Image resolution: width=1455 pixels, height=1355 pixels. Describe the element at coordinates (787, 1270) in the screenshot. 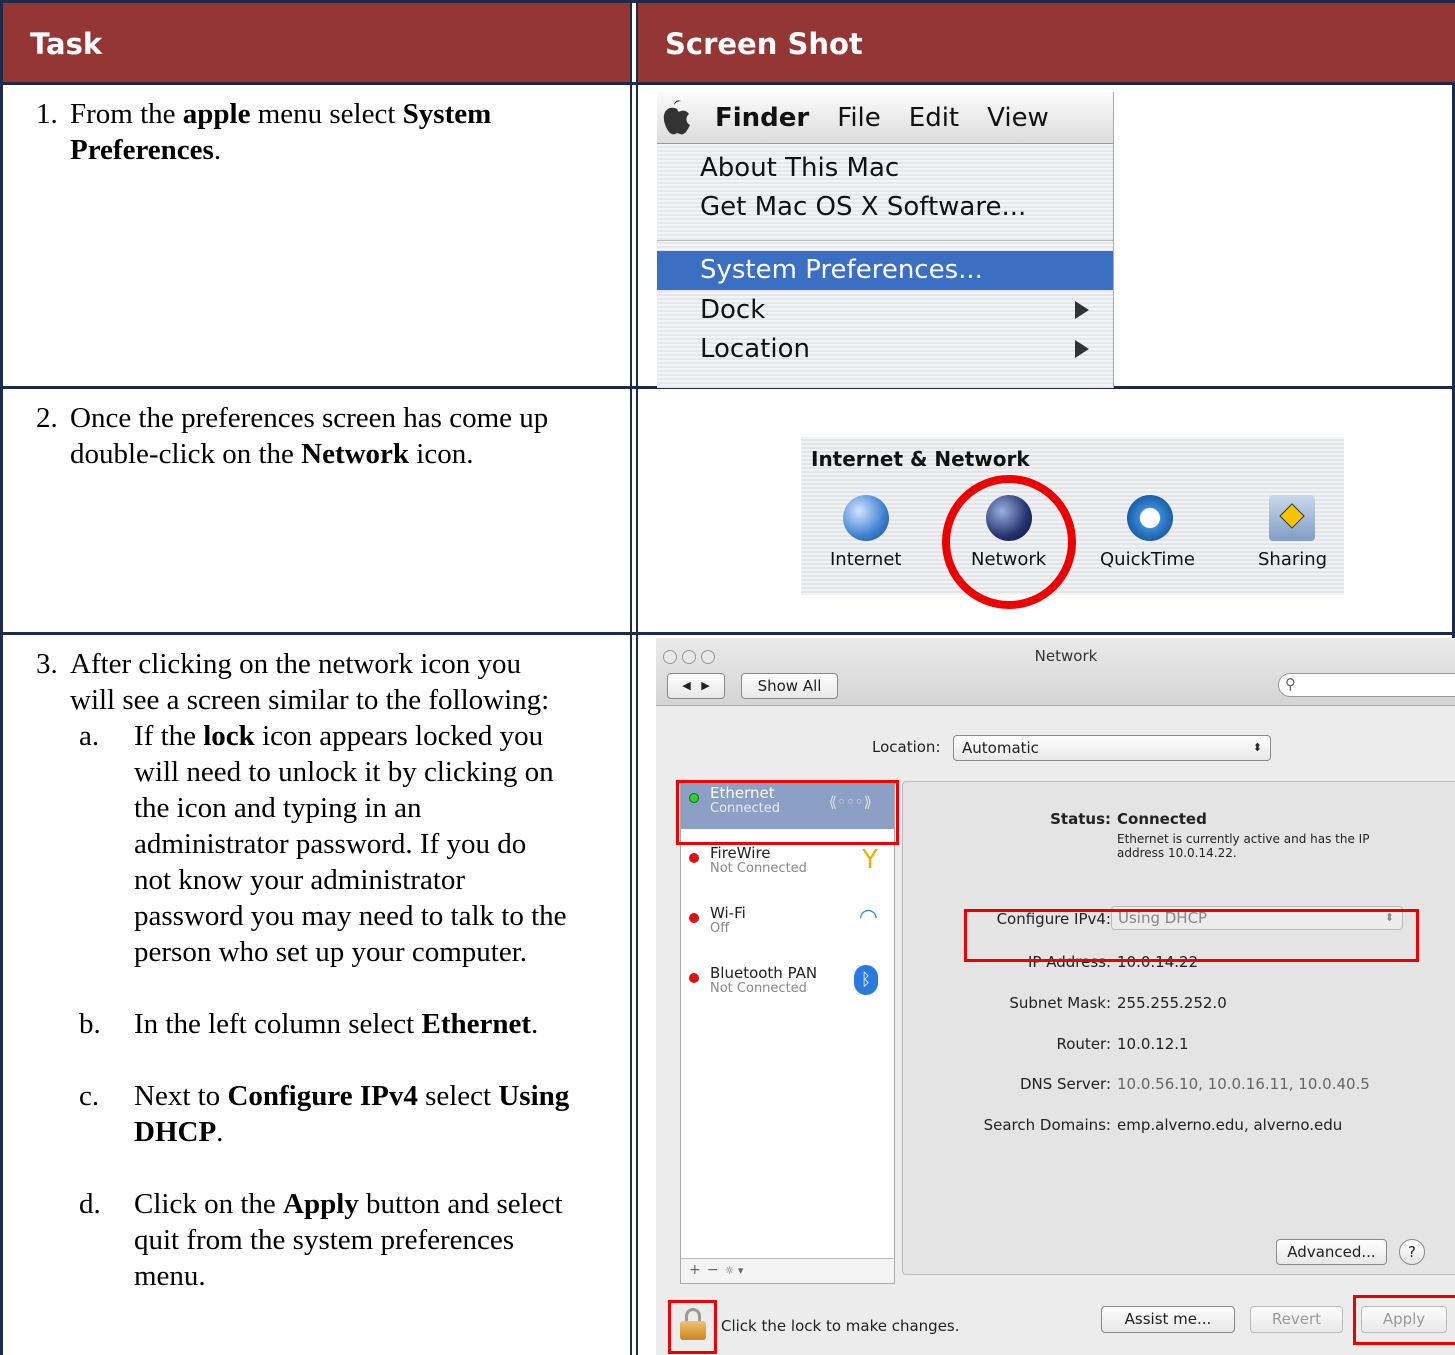

I see `service-list-toolbar: +−☼ ▾` at that location.